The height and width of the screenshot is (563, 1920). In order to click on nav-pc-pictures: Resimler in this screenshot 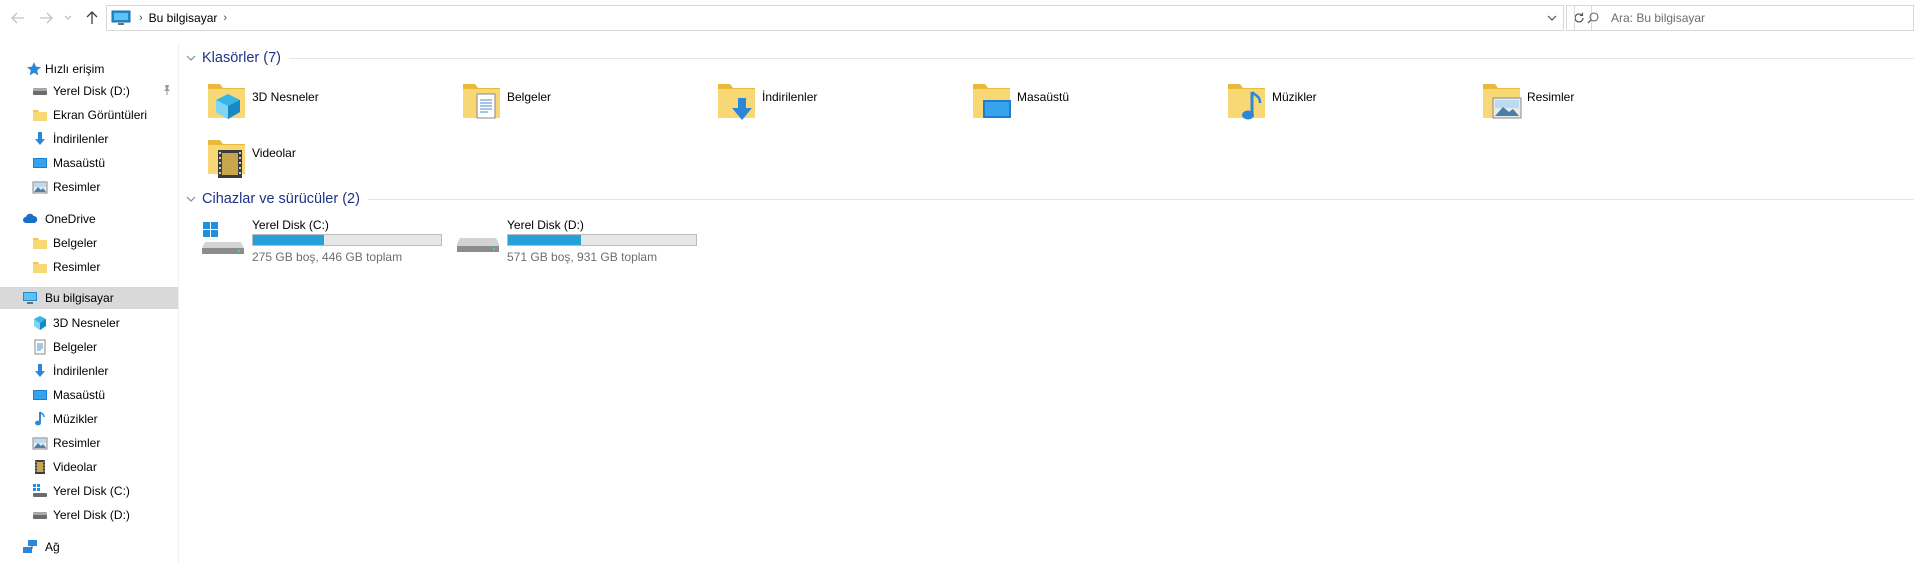, I will do `click(89, 443)`.